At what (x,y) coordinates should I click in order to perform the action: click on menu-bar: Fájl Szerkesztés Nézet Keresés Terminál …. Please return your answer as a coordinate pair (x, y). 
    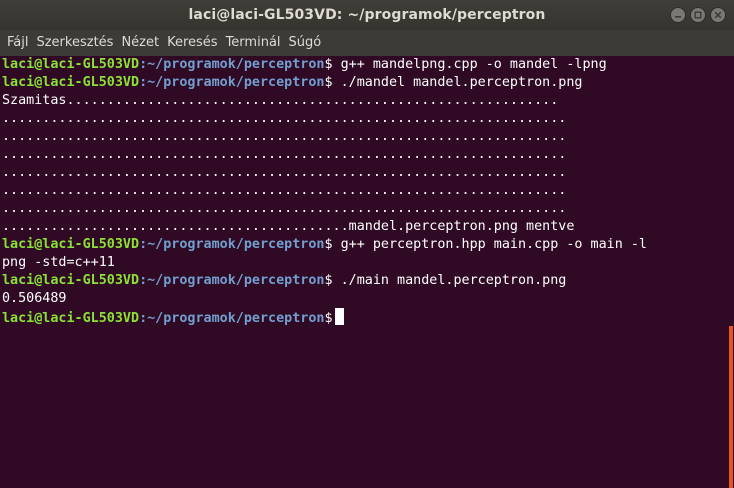
    Looking at the image, I should click on (367, 43).